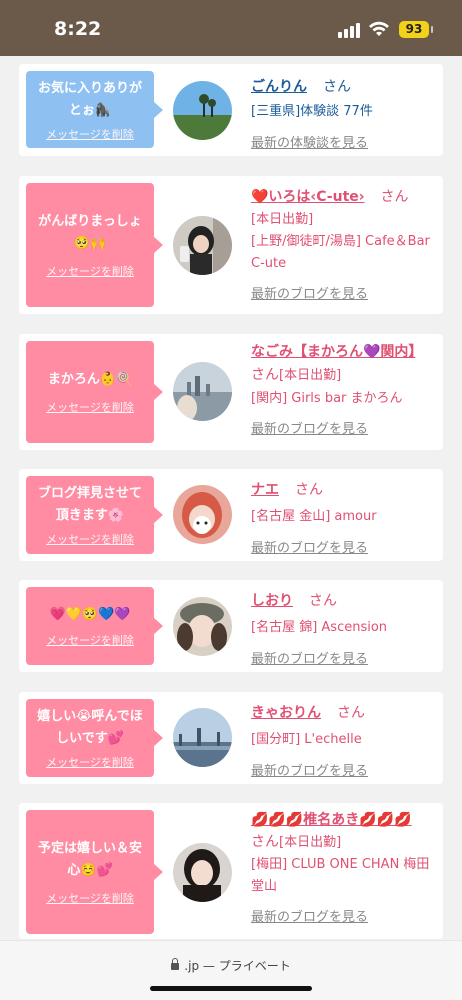  Describe the element at coordinates (416, 29) in the screenshot. I see `battery-icon: 93` at that location.